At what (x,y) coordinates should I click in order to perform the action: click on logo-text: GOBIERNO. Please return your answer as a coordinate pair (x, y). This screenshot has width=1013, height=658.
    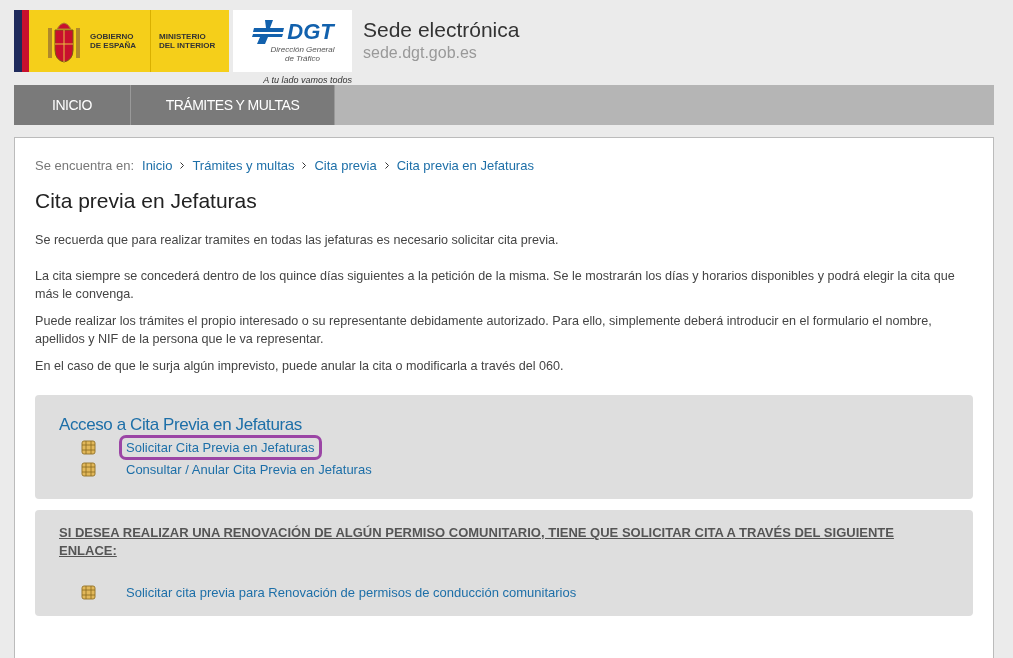
    Looking at the image, I should click on (112, 36).